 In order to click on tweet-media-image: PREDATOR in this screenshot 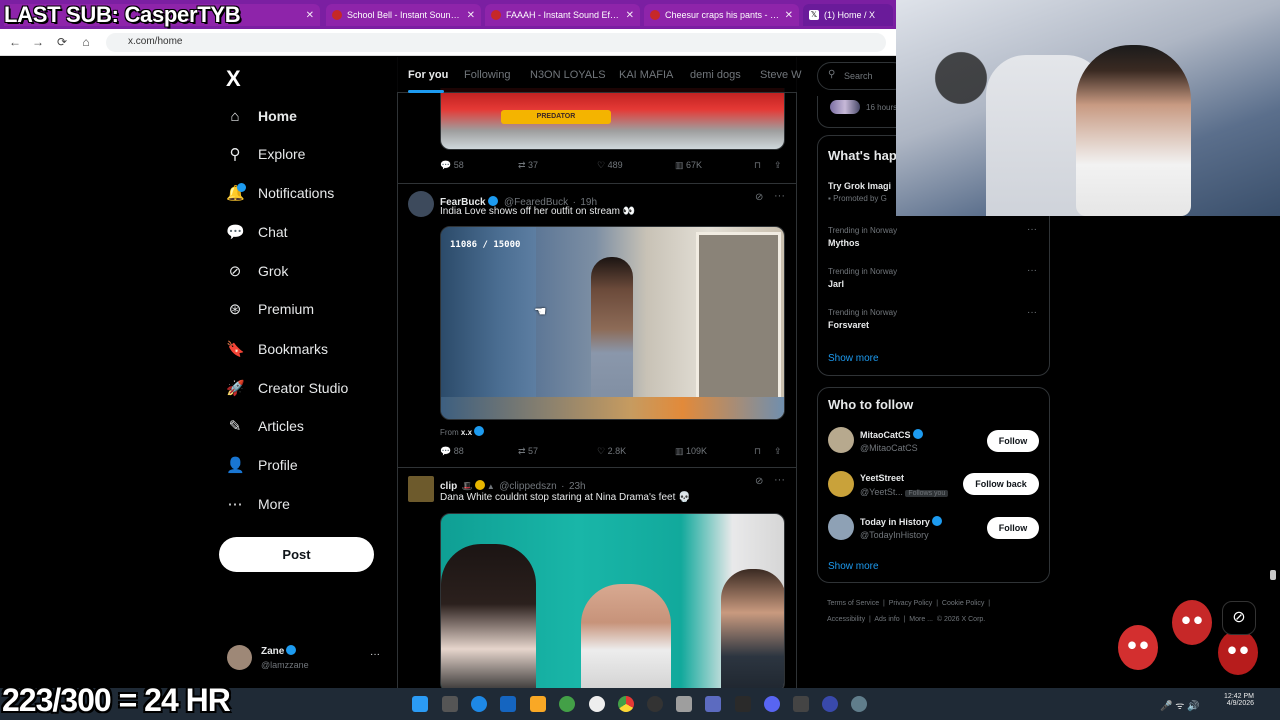, I will do `click(612, 119)`.